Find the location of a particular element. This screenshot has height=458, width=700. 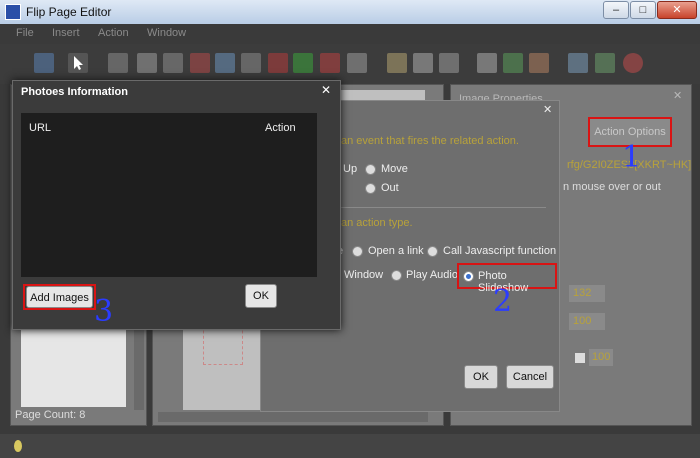

event-option-up: Up is located at coordinates (350, 169).